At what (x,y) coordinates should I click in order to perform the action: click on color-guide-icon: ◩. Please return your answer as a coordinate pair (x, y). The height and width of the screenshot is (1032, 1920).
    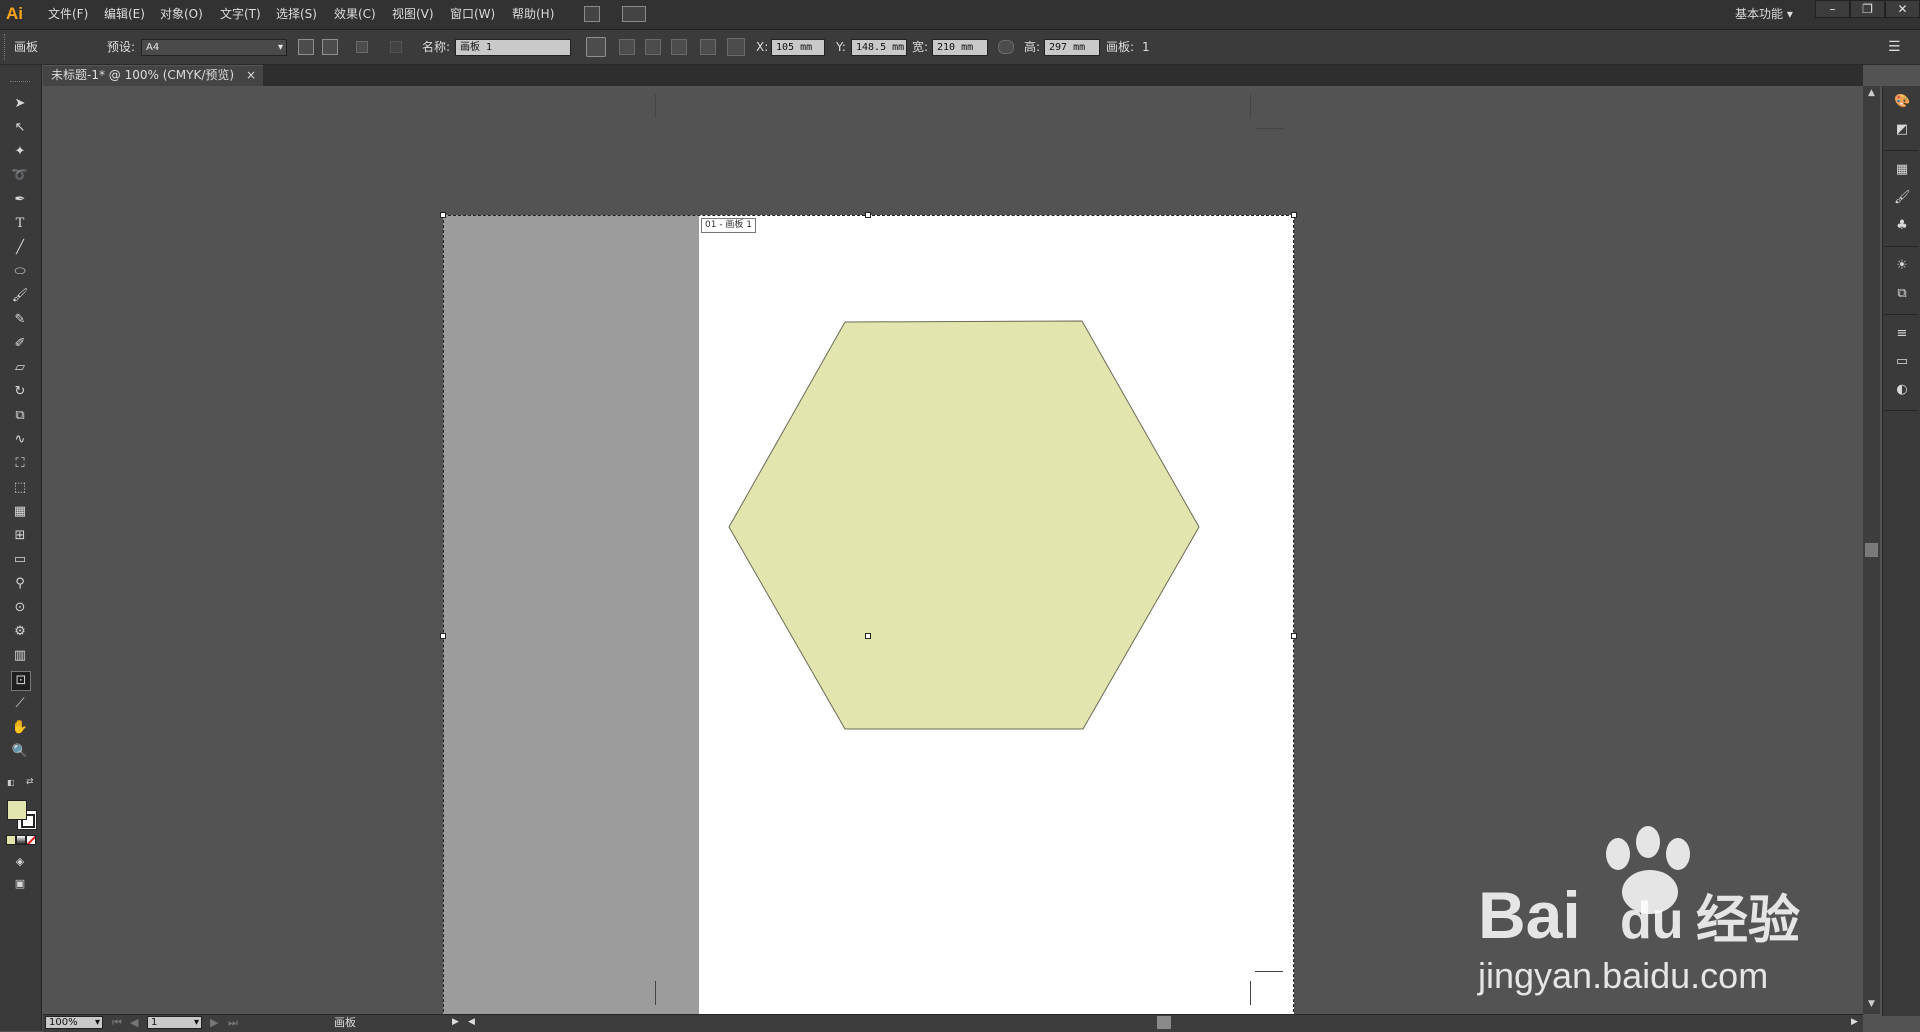
    Looking at the image, I should click on (1902, 130).